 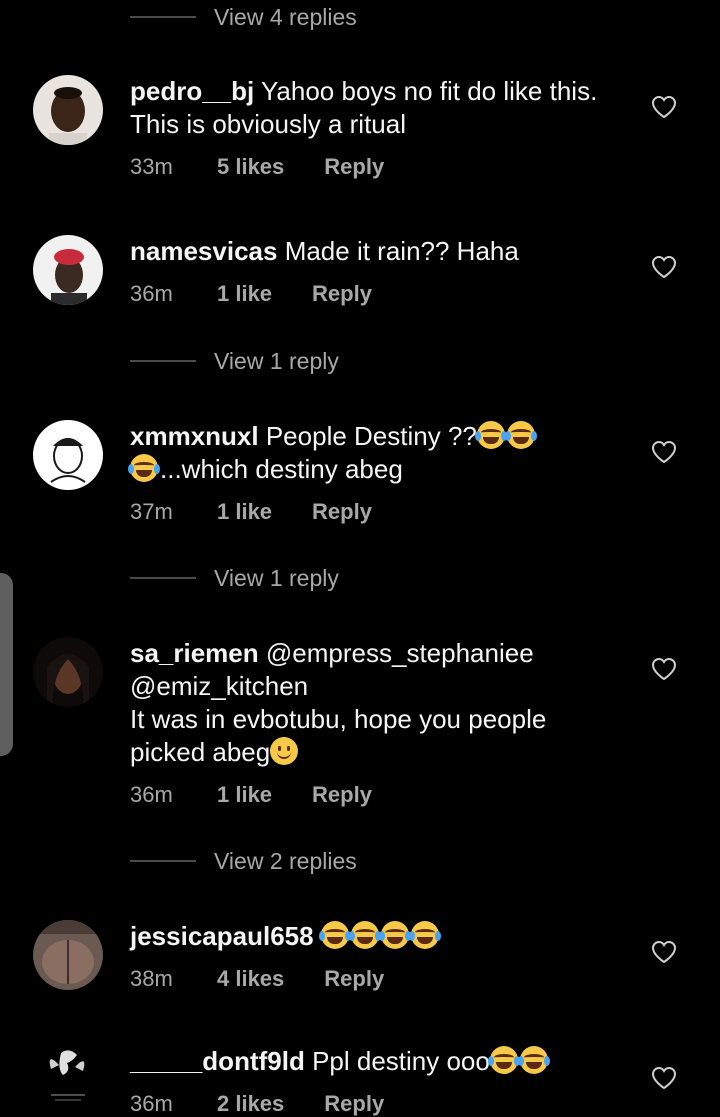 What do you see at coordinates (250, 979) in the screenshot?
I see `comment-likes: 4 likes` at bounding box center [250, 979].